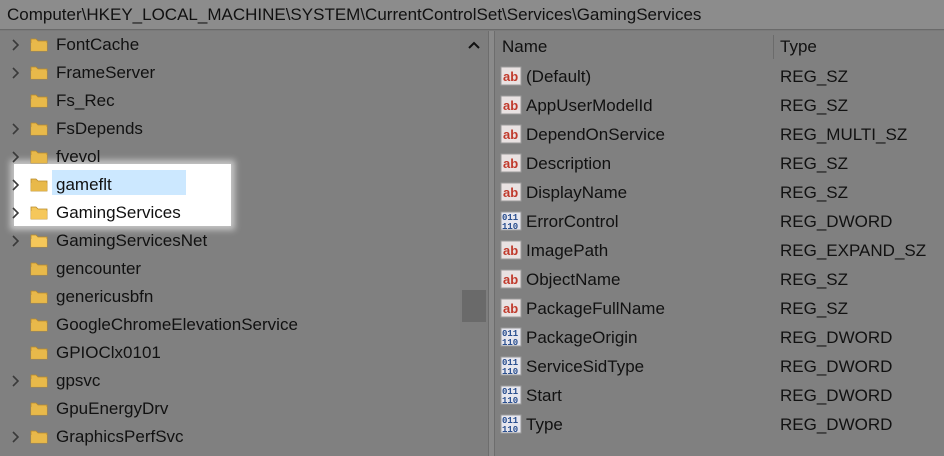 The height and width of the screenshot is (456, 944). Describe the element at coordinates (230, 409) in the screenshot. I see `tree-item: GpuEnergyDrv` at that location.